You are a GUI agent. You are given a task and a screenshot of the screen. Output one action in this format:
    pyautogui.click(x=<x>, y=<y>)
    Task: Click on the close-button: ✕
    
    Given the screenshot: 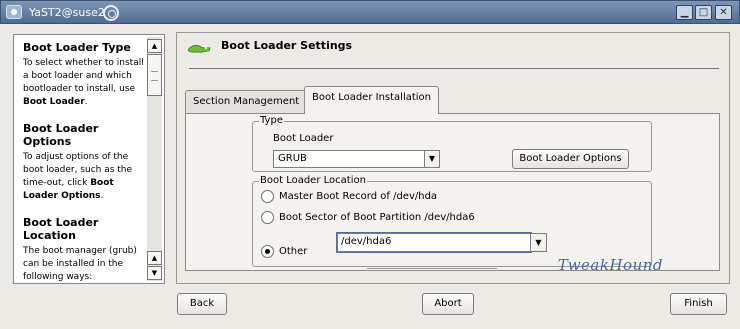 What is the action you would take?
    pyautogui.click(x=723, y=12)
    